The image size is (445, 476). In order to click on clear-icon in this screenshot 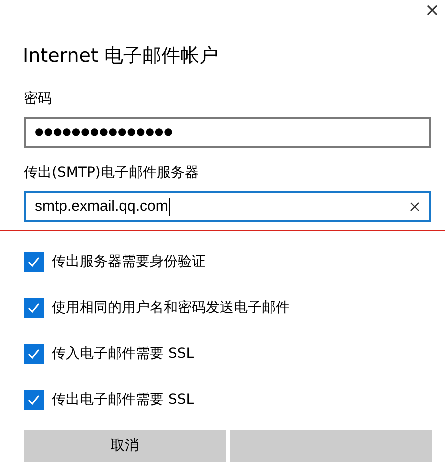, I will do `click(415, 207)`.